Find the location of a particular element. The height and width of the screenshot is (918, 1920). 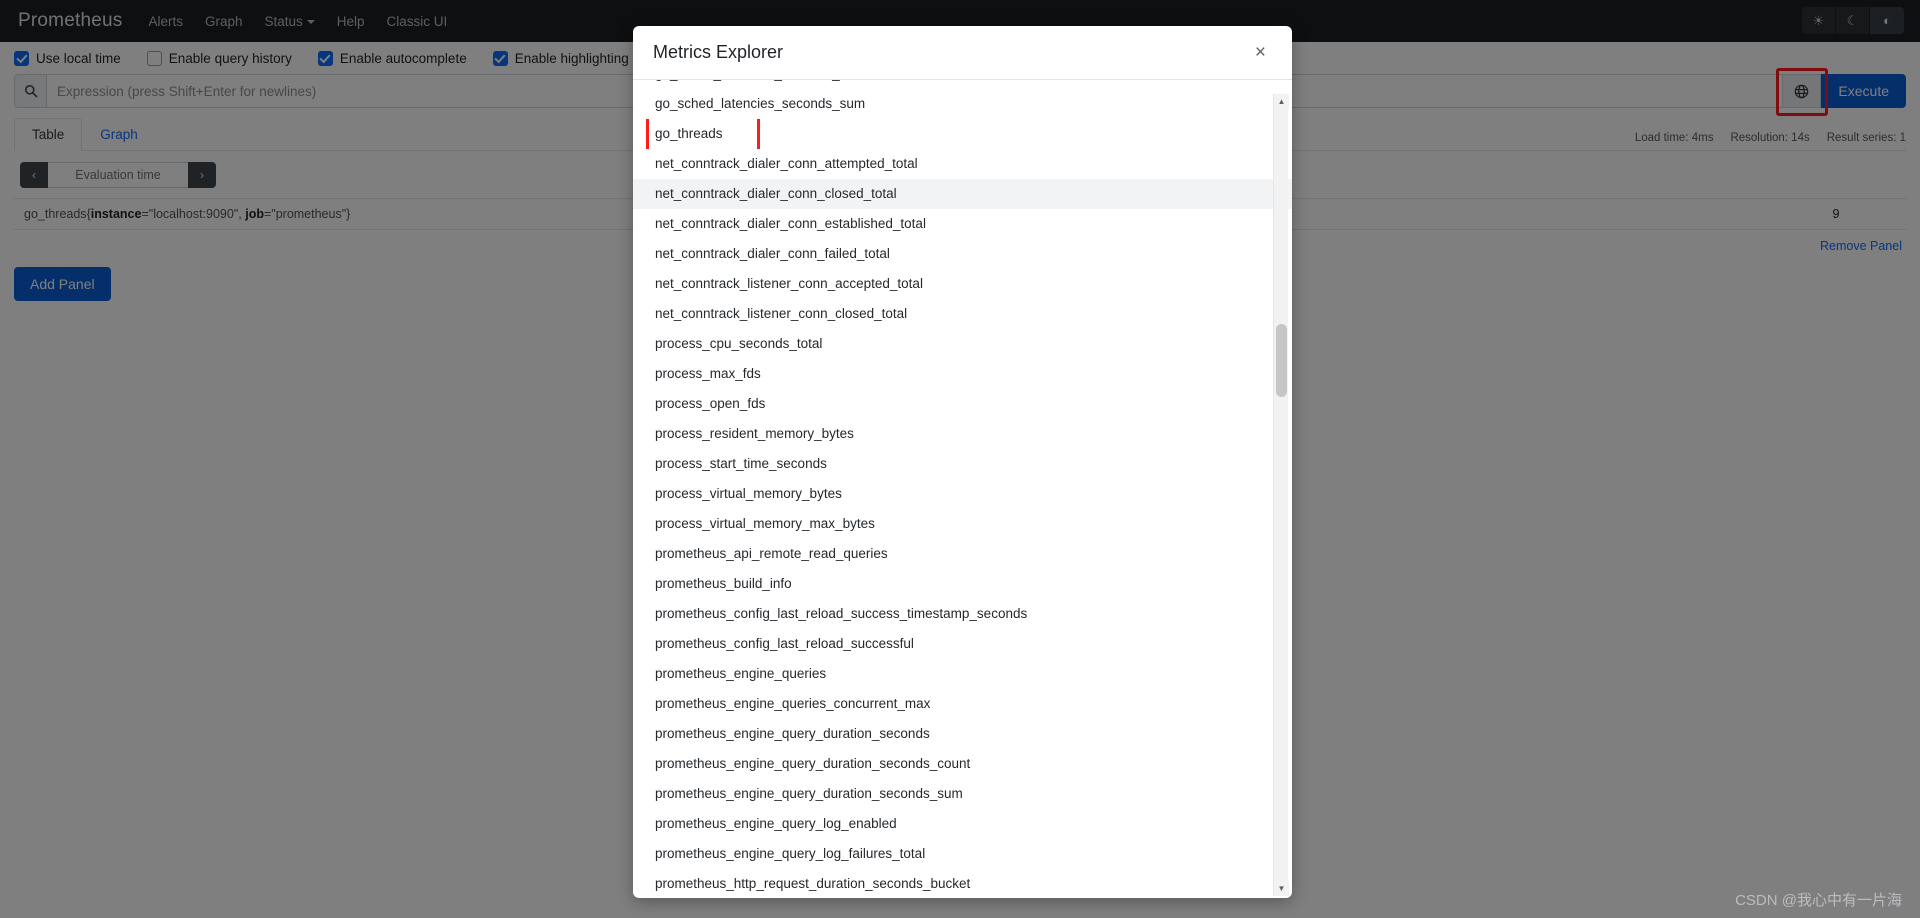

list-item: process_resident_memory_bytes is located at coordinates (962, 434).